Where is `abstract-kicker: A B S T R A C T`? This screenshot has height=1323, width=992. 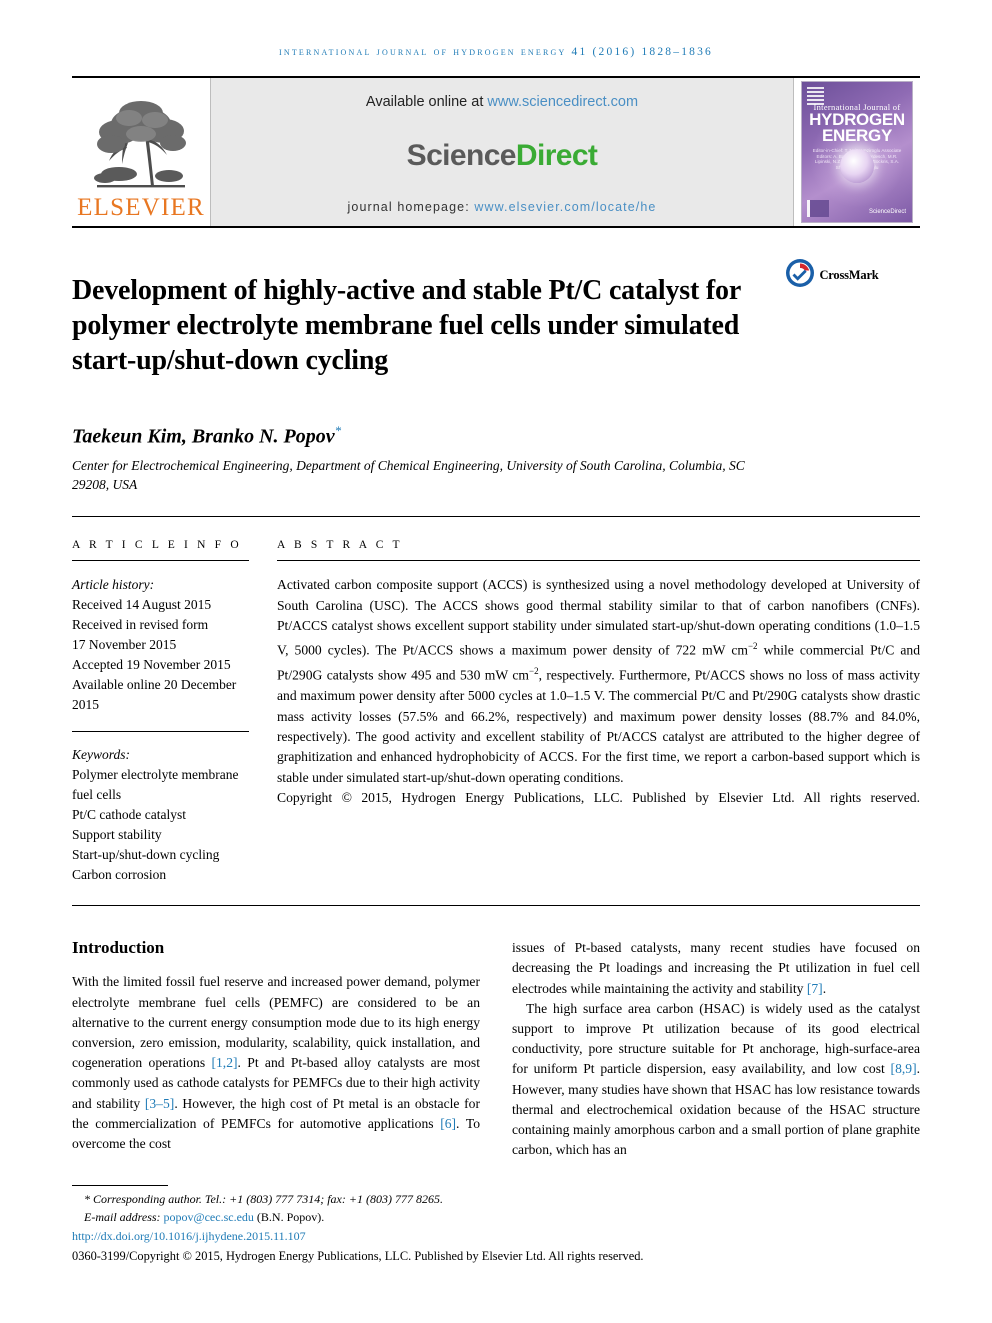 abstract-kicker: A B S T R A C T is located at coordinates (340, 545).